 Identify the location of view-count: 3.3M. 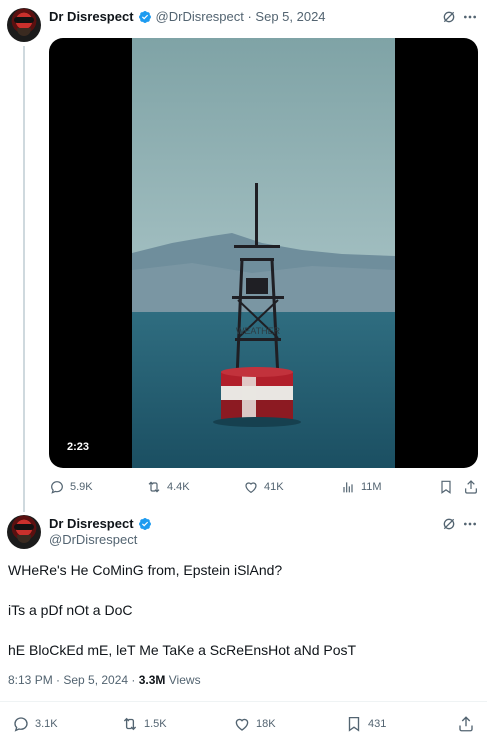
(152, 680).